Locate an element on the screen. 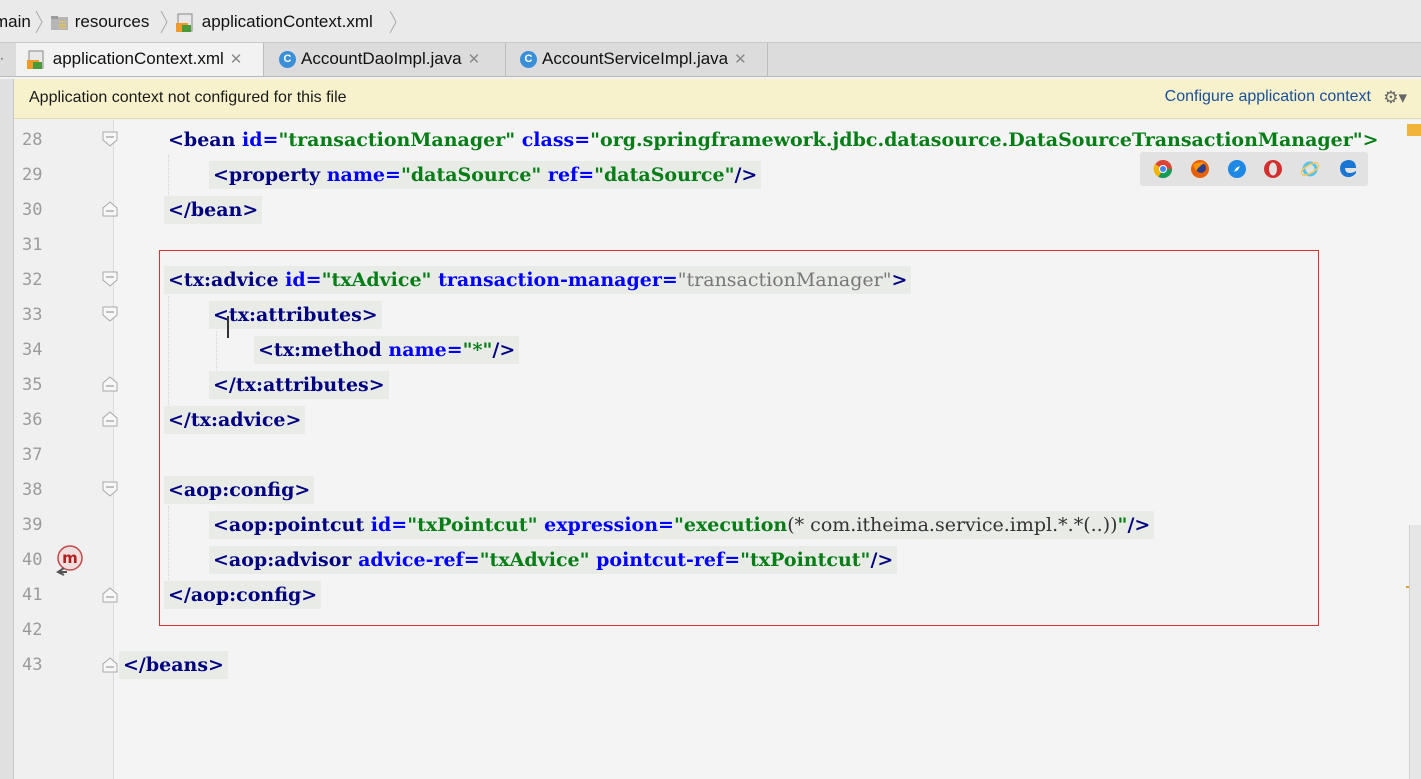  ie-icon is located at coordinates (1310, 169).